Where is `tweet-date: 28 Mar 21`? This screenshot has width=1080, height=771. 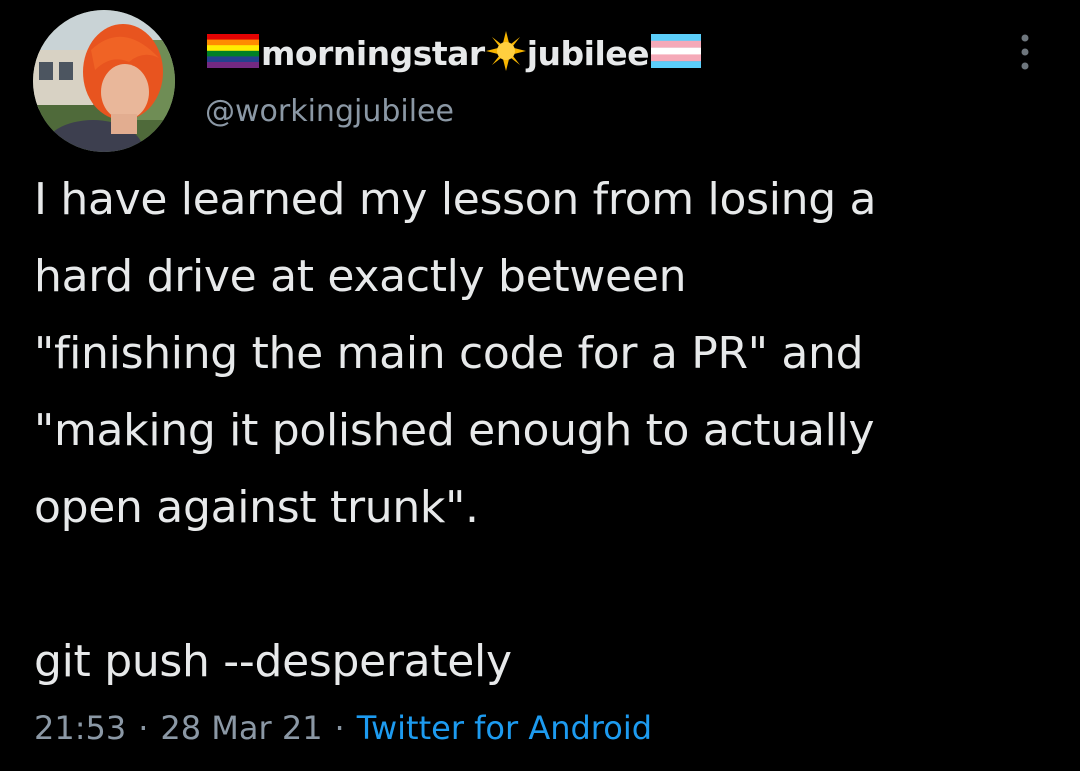 tweet-date: 28 Mar 21 is located at coordinates (241, 728).